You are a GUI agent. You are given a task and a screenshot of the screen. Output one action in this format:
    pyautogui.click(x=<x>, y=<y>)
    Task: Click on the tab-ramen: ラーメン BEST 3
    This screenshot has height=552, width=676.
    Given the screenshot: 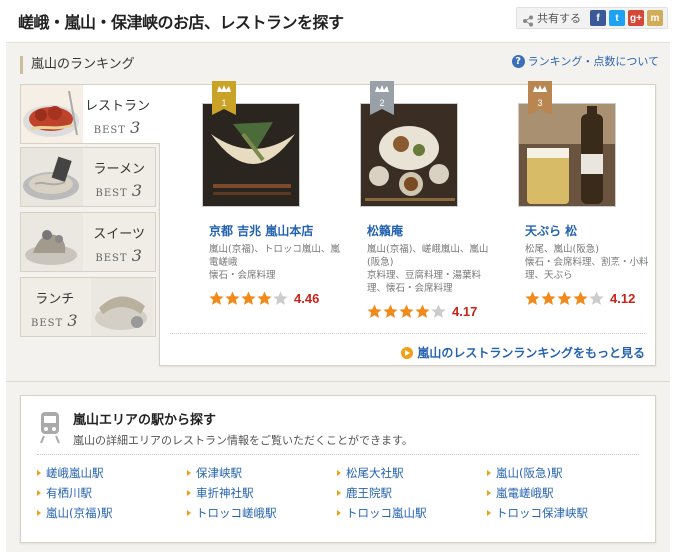 What is the action you would take?
    pyautogui.click(x=88, y=177)
    